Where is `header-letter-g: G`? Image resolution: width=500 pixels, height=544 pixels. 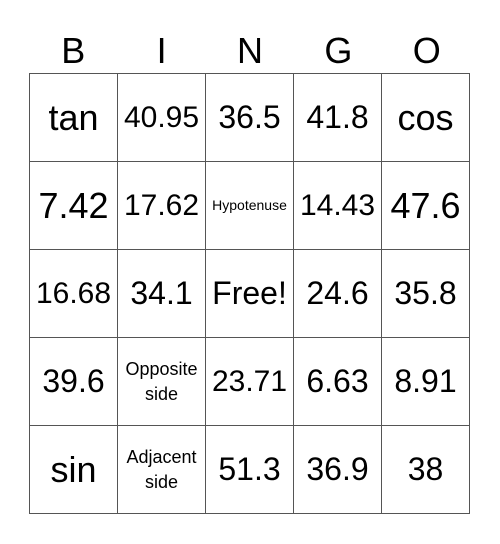 header-letter-g: G is located at coordinates (338, 50).